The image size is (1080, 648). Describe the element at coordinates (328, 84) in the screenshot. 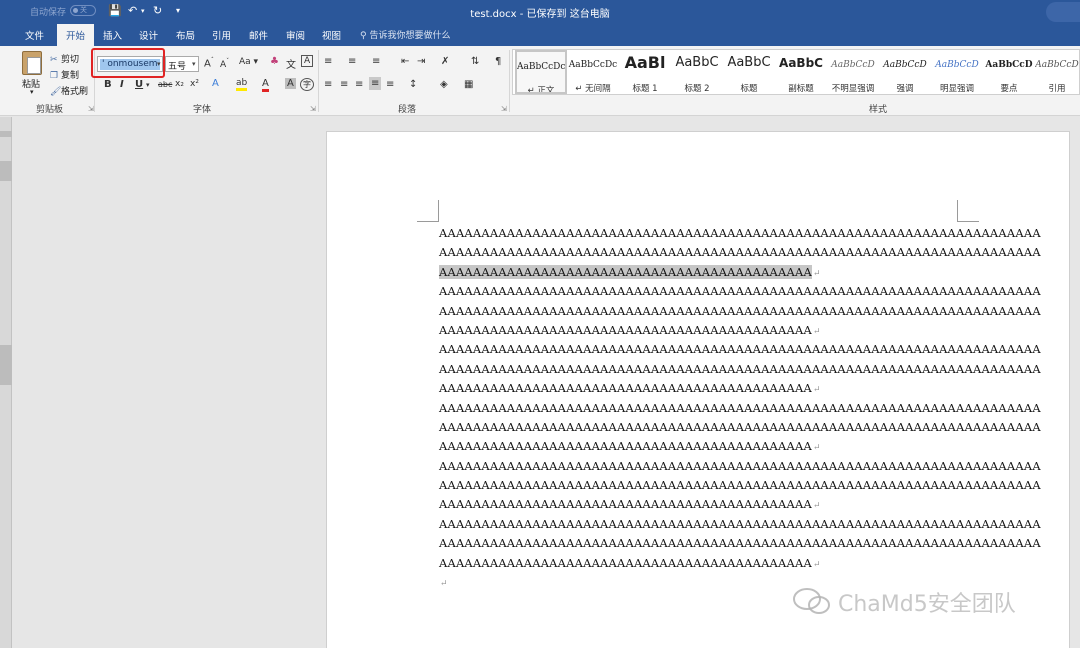

I see `align-left-icon: ≡` at that location.